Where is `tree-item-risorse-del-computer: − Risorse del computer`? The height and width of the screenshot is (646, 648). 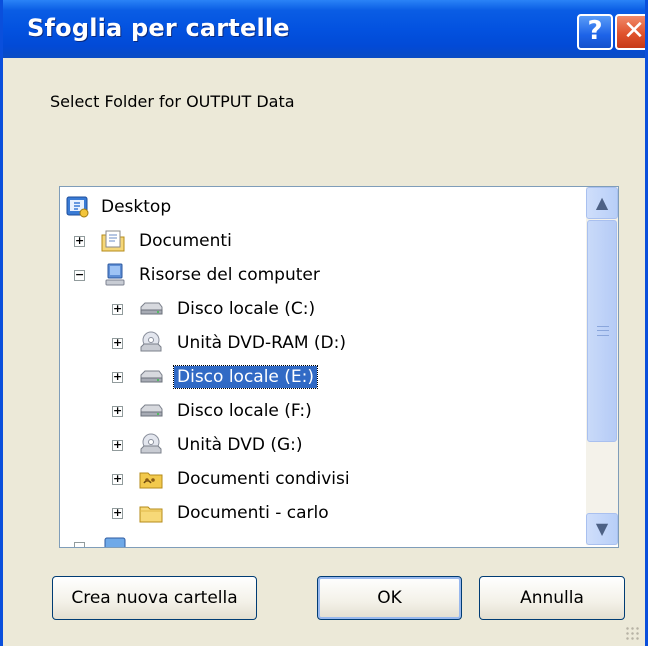
tree-item-risorse-del-computer: − Risorse del computer is located at coordinates (339, 275).